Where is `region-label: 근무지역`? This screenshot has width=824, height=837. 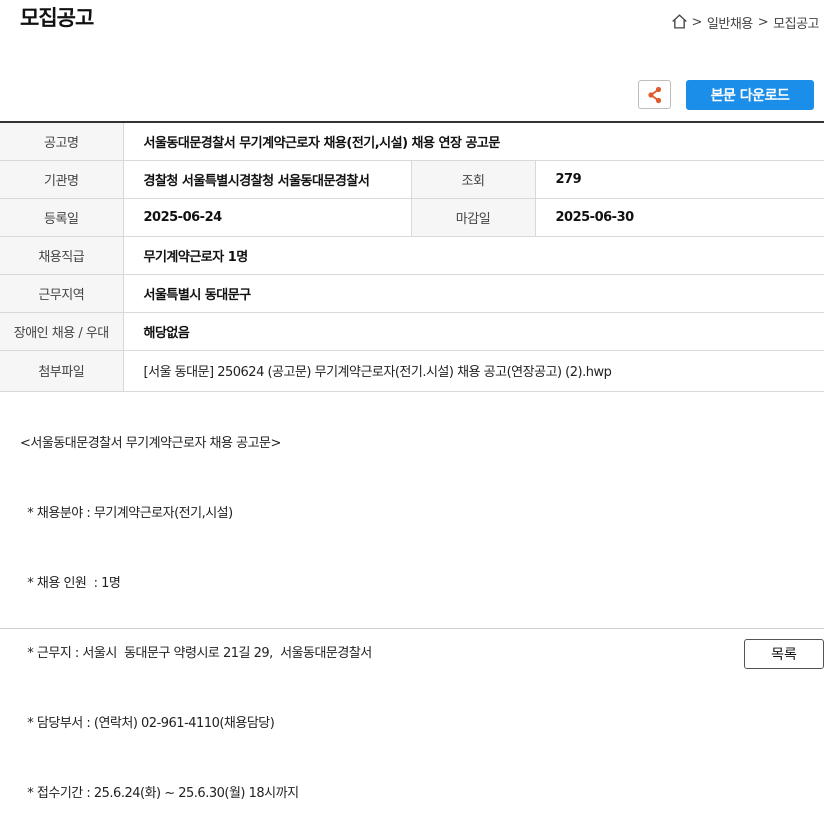 region-label: 근무지역 is located at coordinates (61, 293).